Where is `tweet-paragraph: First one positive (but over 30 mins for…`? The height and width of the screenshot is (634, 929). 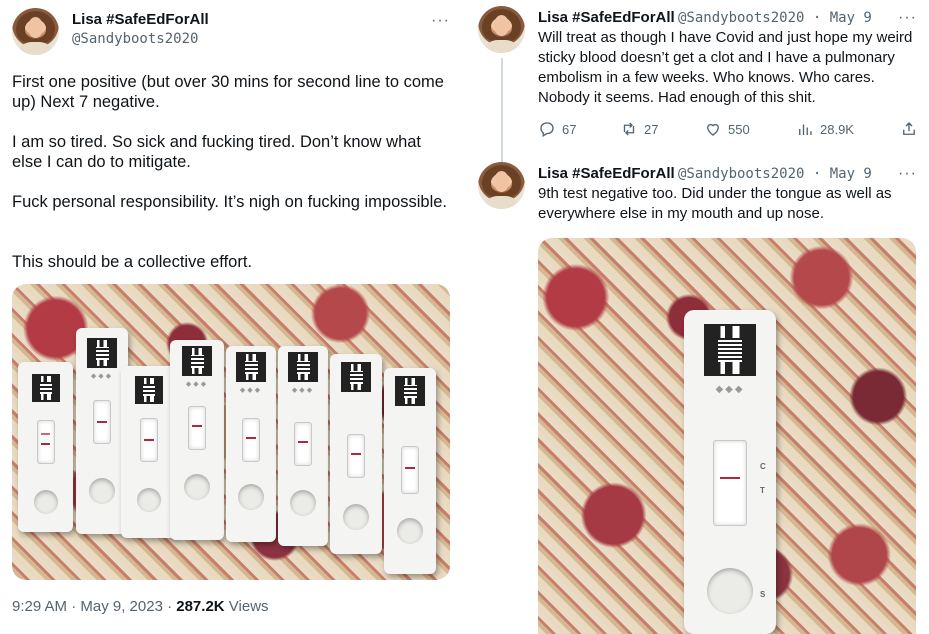
tweet-paragraph: First one positive (but over 30 mins for… is located at coordinates (230, 92).